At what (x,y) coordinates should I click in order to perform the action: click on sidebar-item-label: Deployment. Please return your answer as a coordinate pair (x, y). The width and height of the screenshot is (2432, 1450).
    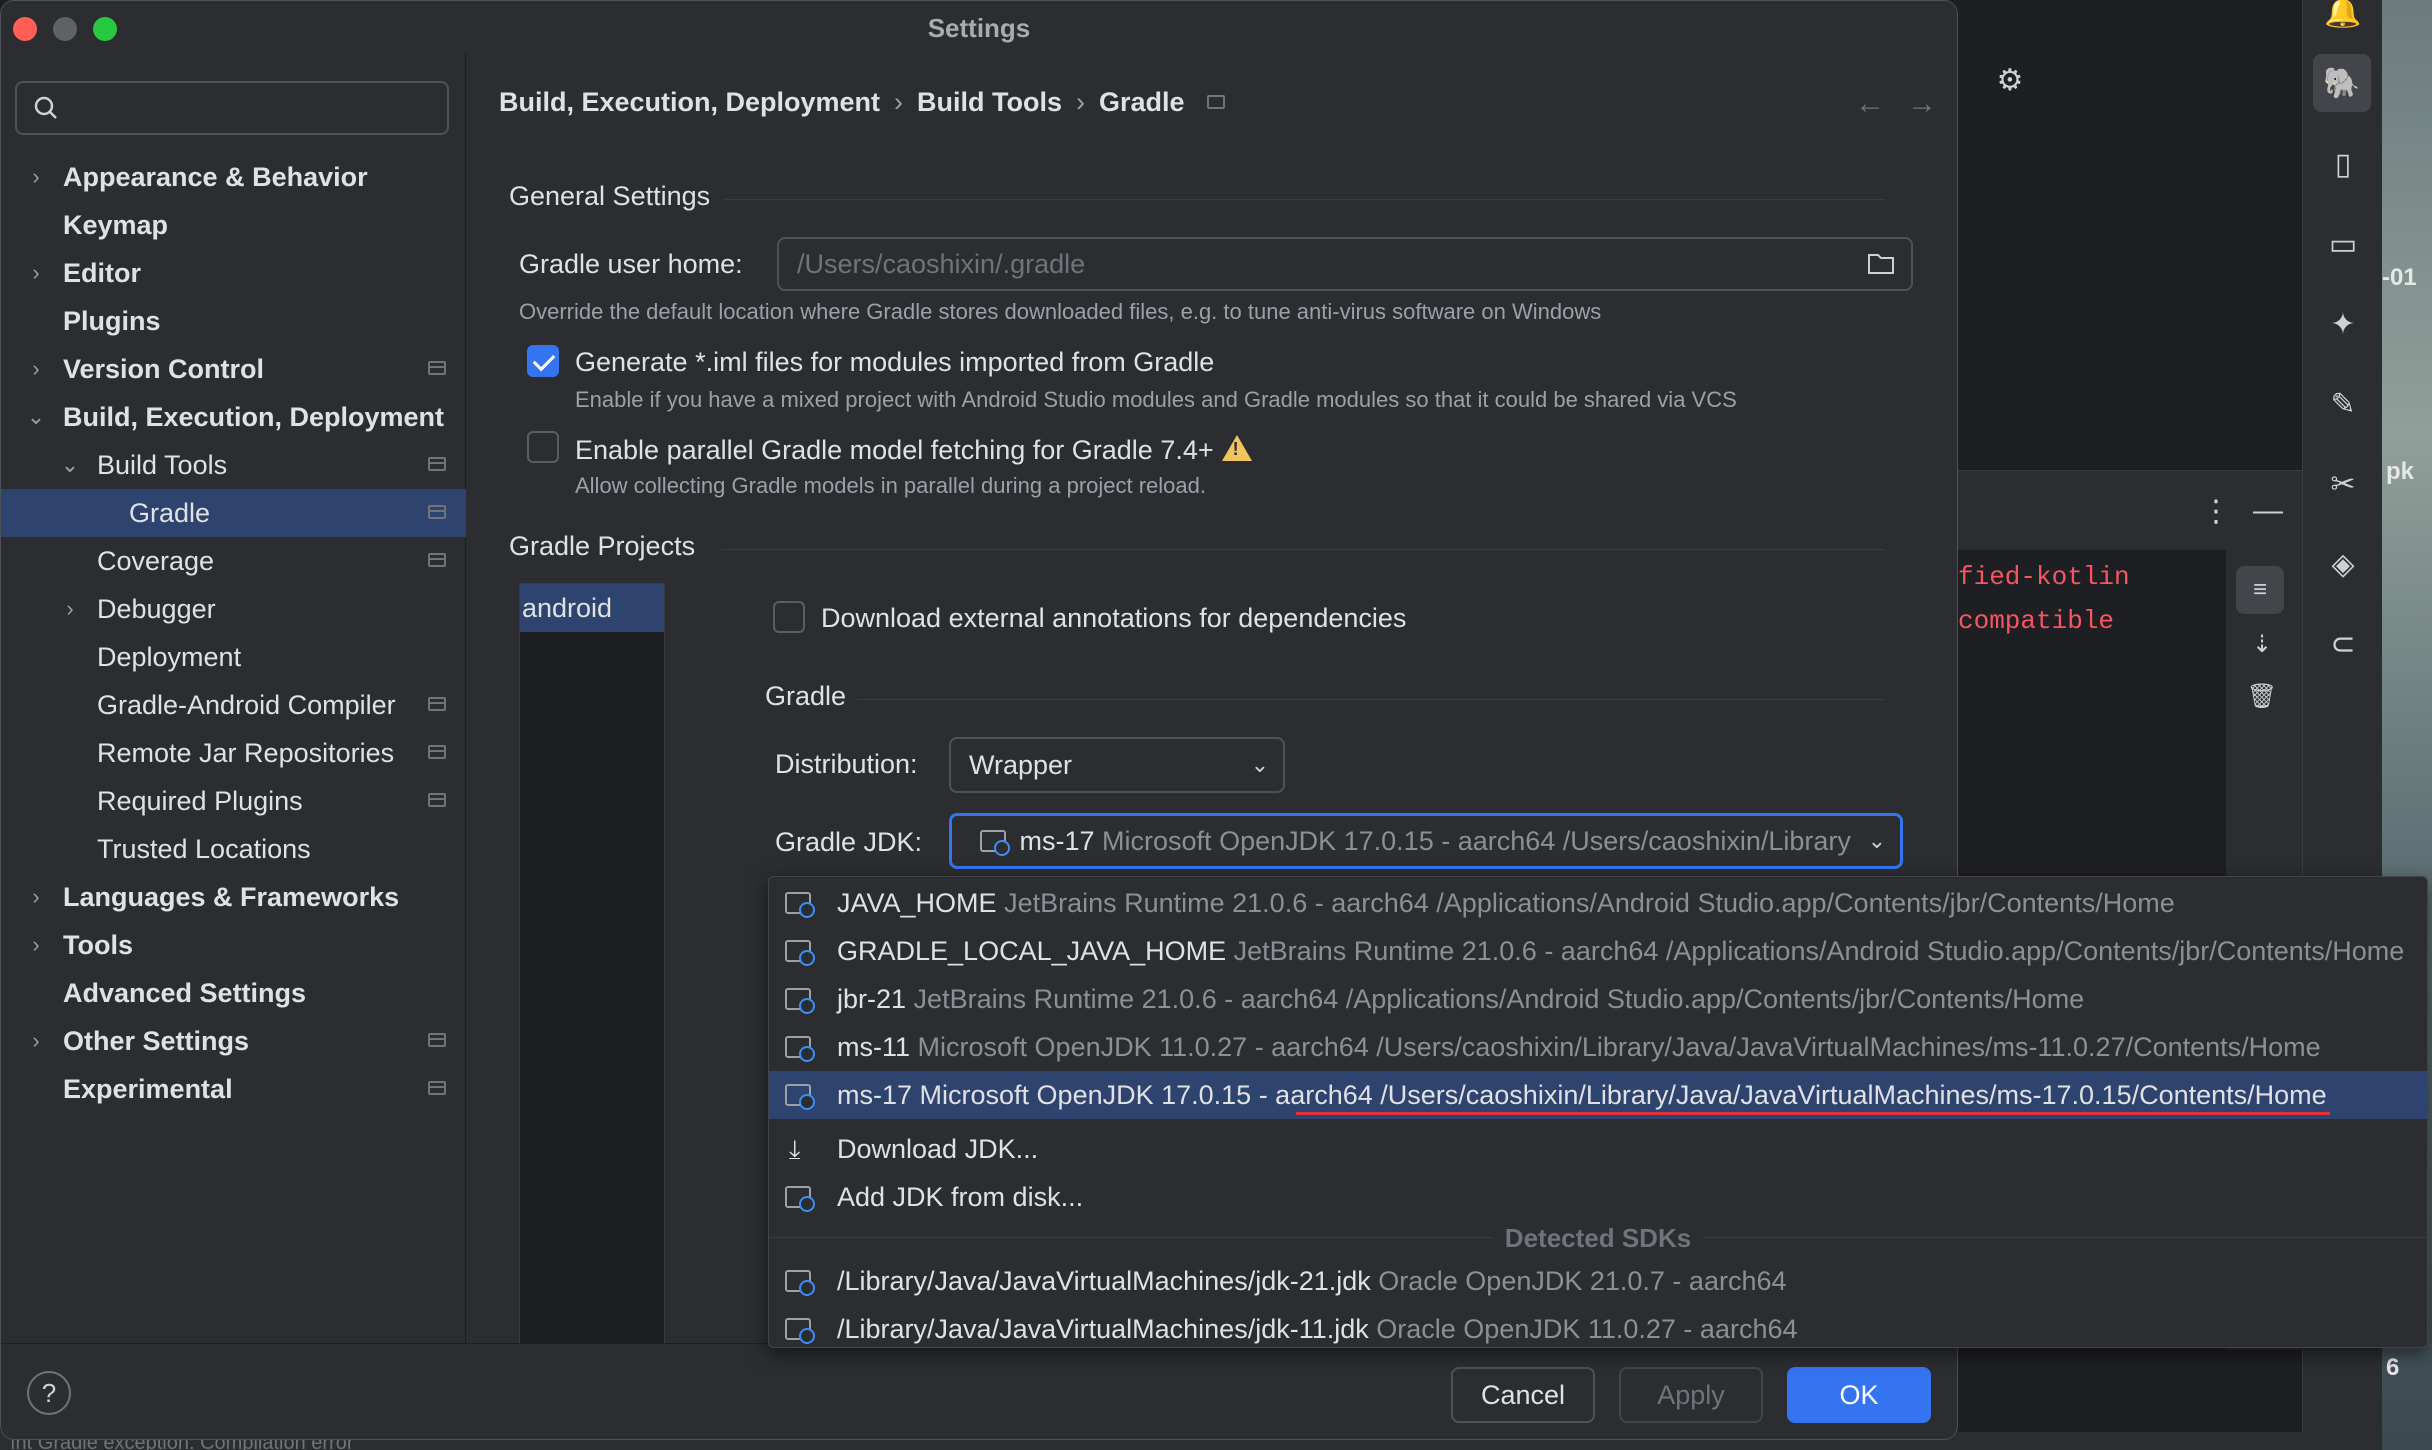
    Looking at the image, I should click on (169, 657).